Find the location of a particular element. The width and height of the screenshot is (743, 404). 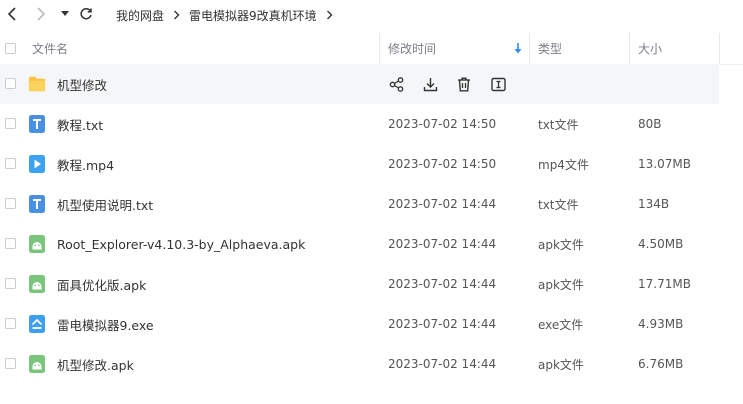

file-name: 面具优化版.apk is located at coordinates (101, 284).